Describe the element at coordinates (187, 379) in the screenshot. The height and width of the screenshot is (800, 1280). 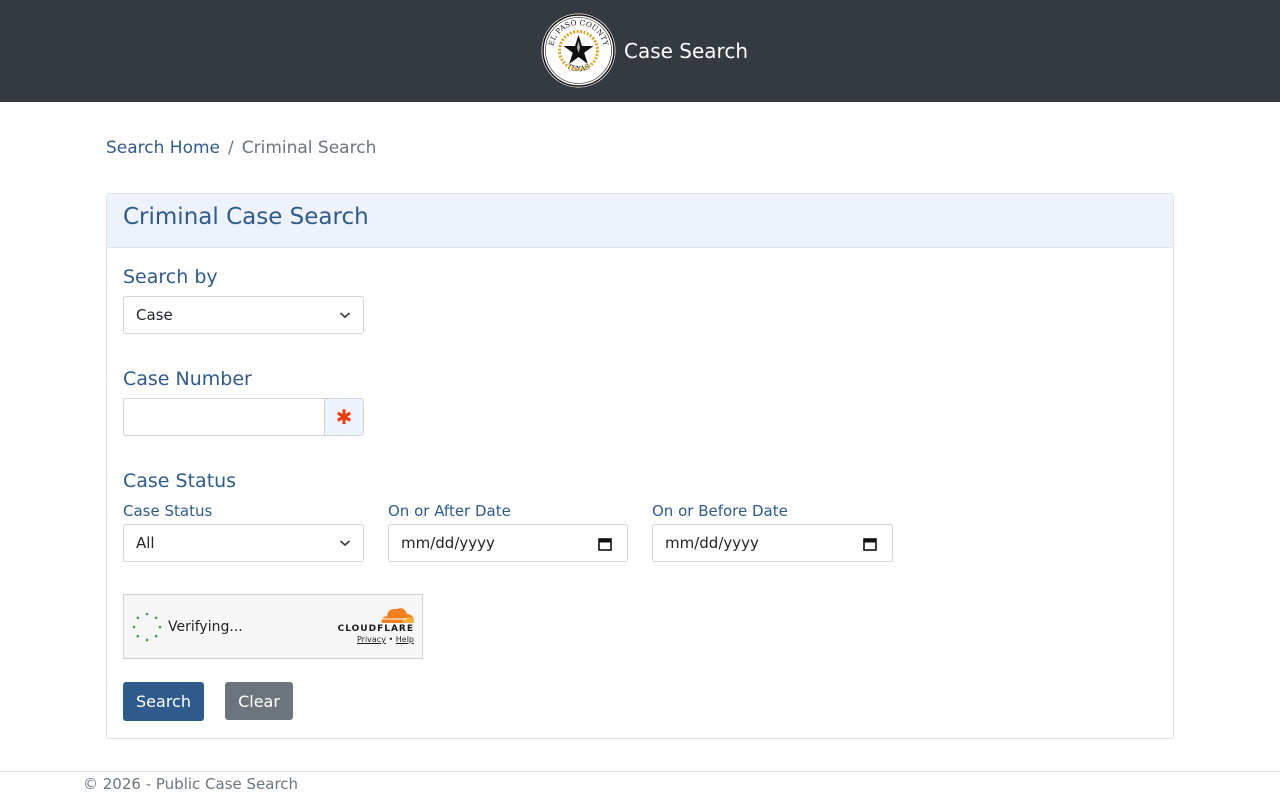
I see `case-number-label: Case Number` at that location.